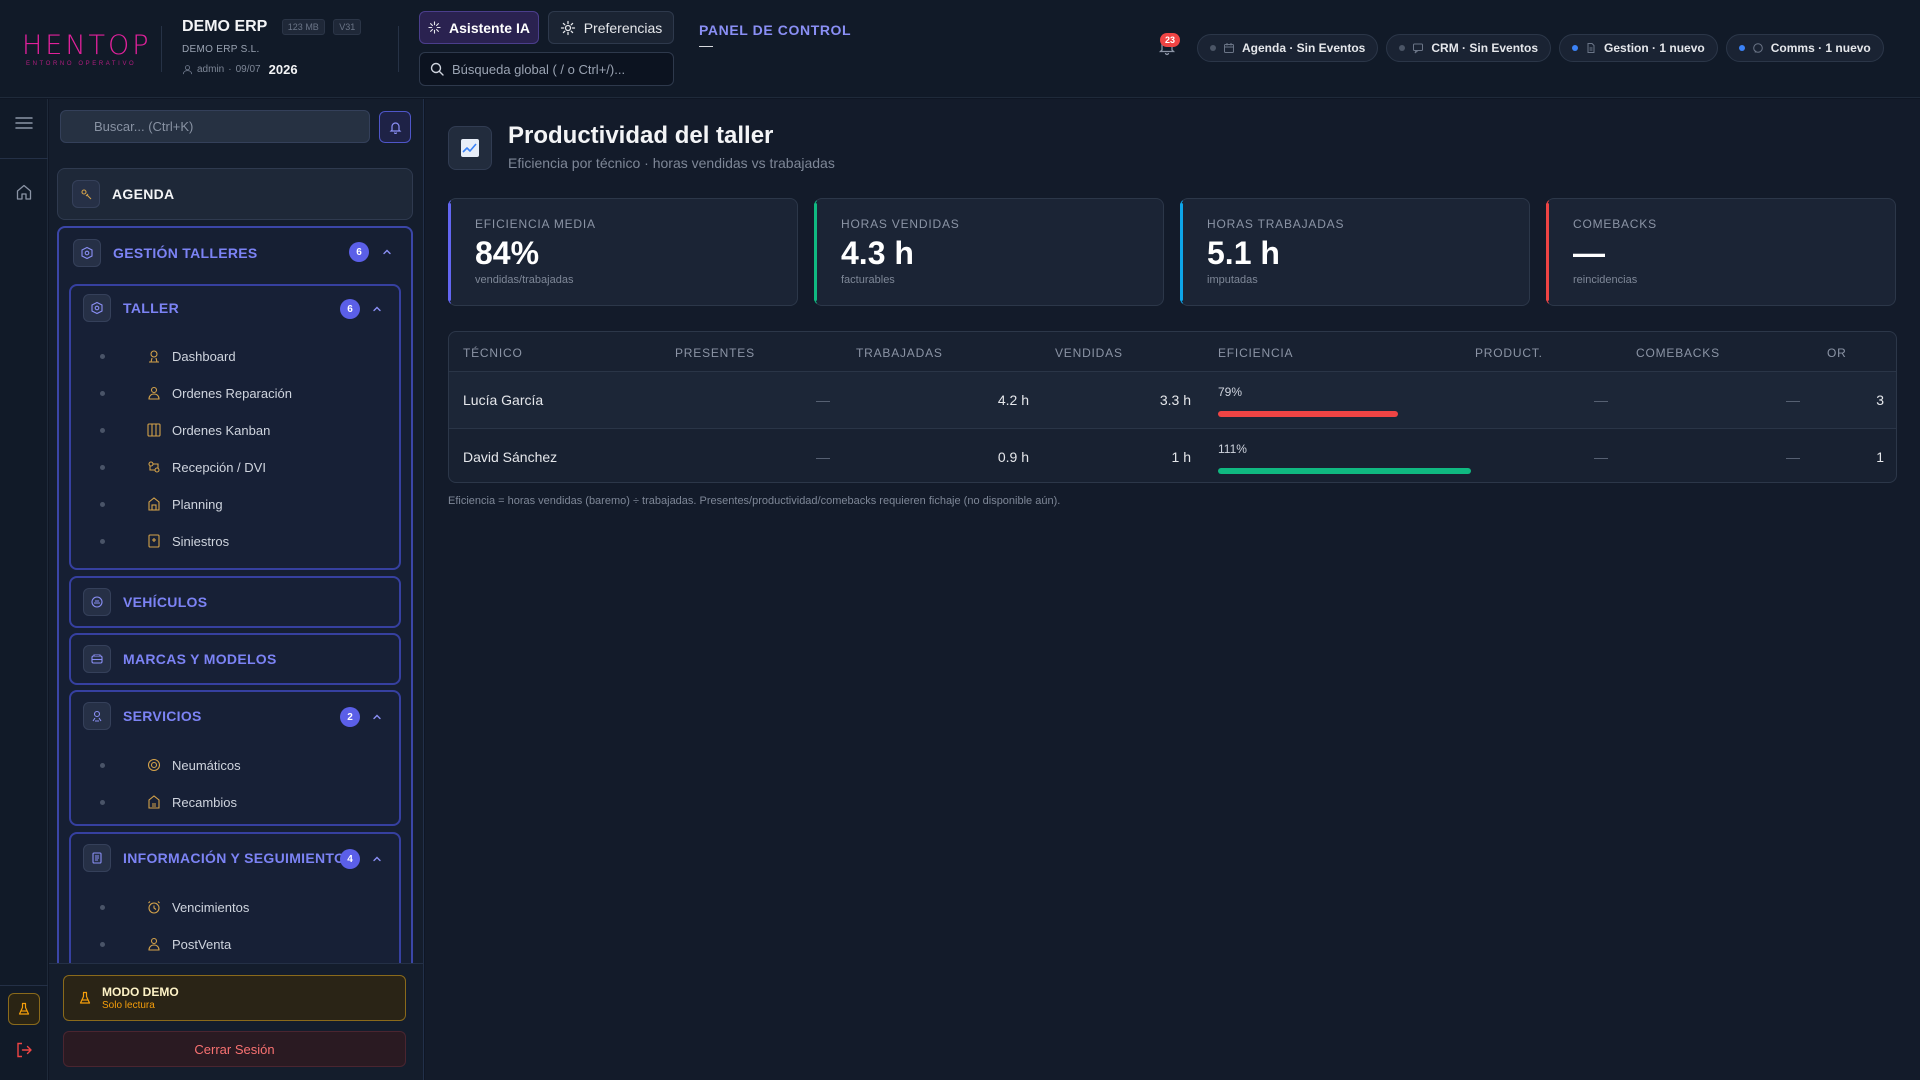 The image size is (1920, 1080). I want to click on divider, so click(24, 985).